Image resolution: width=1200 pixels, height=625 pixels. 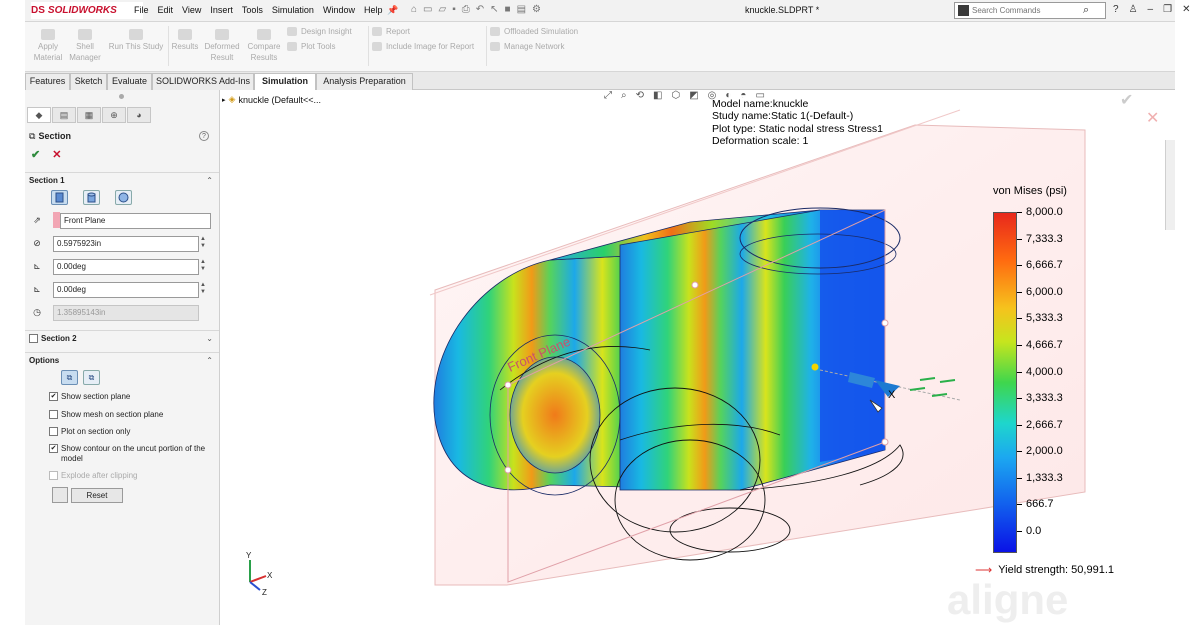 I want to click on display-manager-tab-icon: ◕, so click(x=139, y=115).